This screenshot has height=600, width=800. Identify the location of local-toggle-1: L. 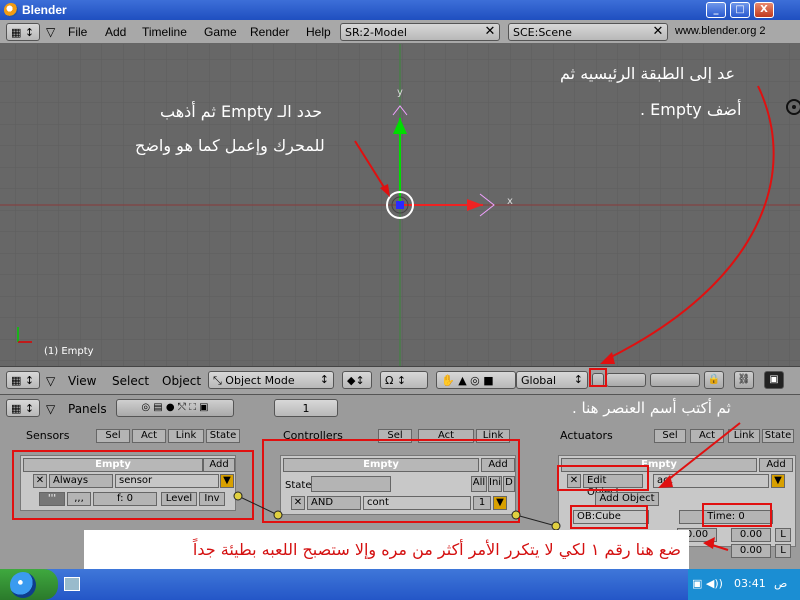
(783, 535).